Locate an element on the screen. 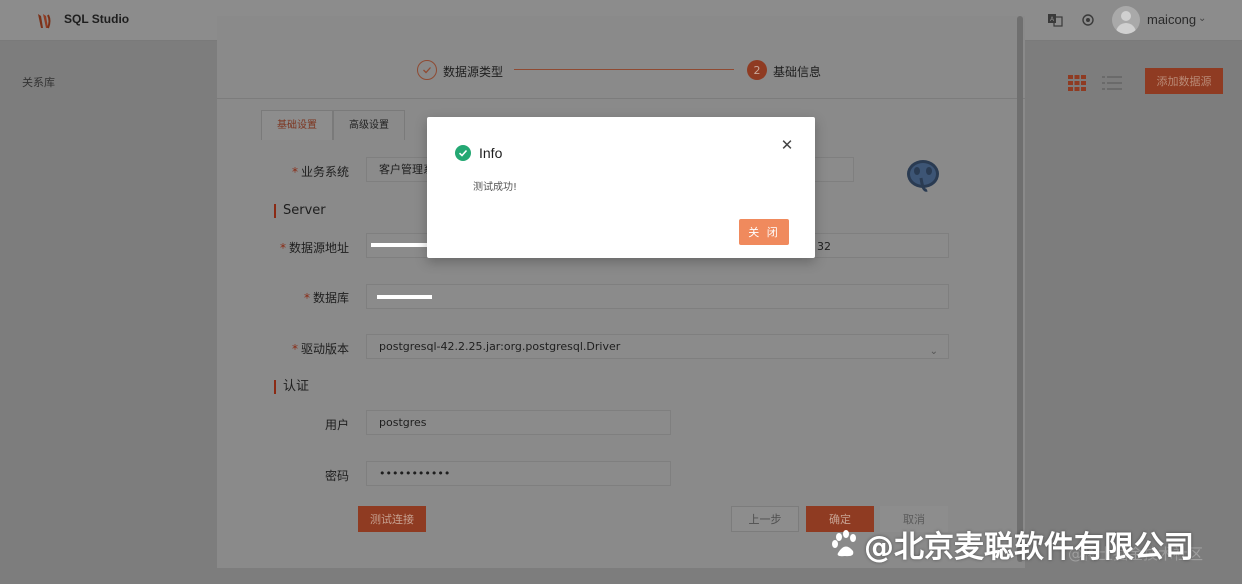 Image resolution: width=1242 pixels, height=584 pixels. step-1-check-icon is located at coordinates (427, 70).